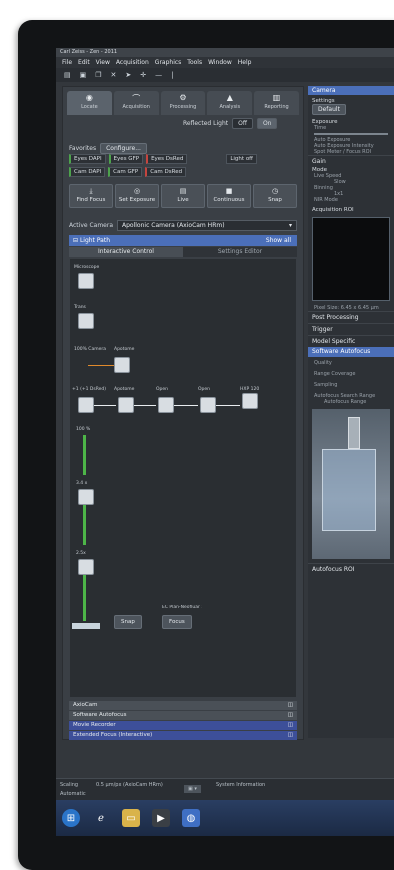 This screenshot has width=394, height=870. Describe the element at coordinates (183, 196) in the screenshot. I see `live-button: ▤ Live` at that location.